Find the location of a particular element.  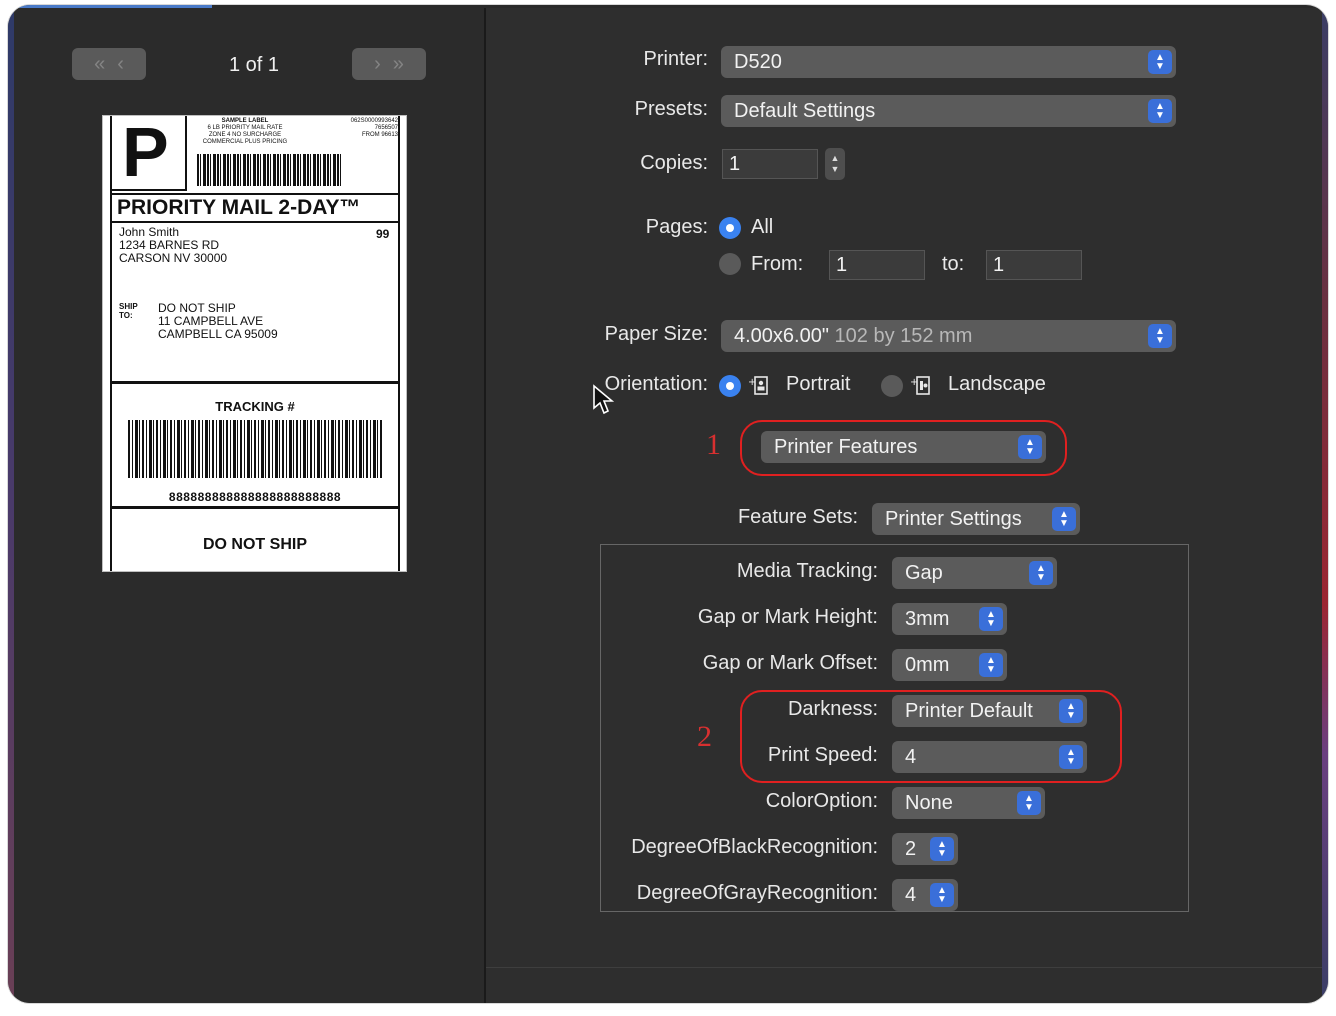

copies-field: 1 is located at coordinates (770, 164).